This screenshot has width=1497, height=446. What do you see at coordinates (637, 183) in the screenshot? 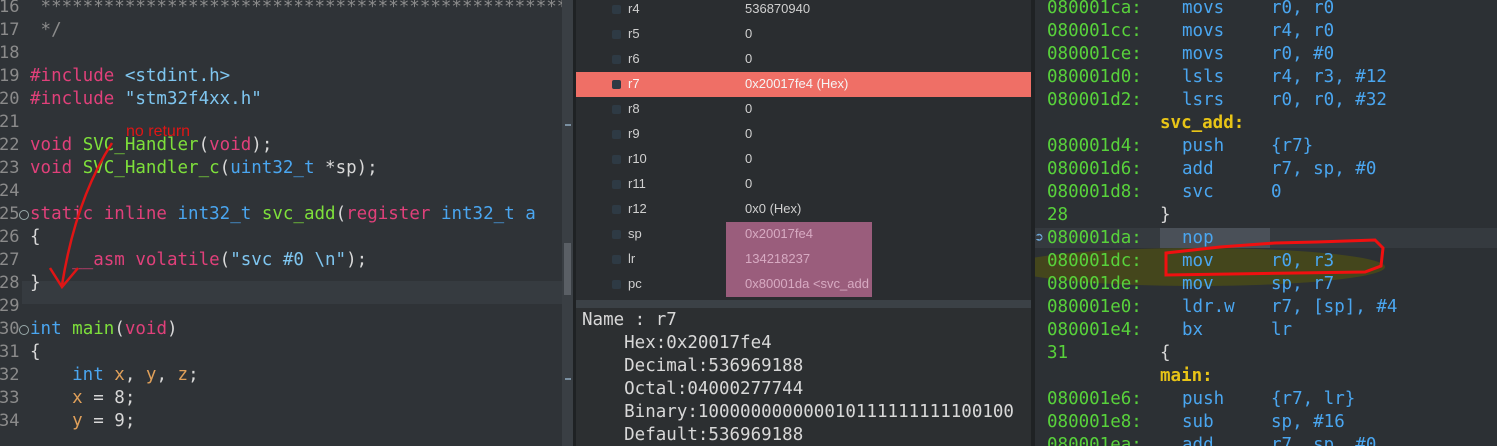
I see `register-name: r11` at bounding box center [637, 183].